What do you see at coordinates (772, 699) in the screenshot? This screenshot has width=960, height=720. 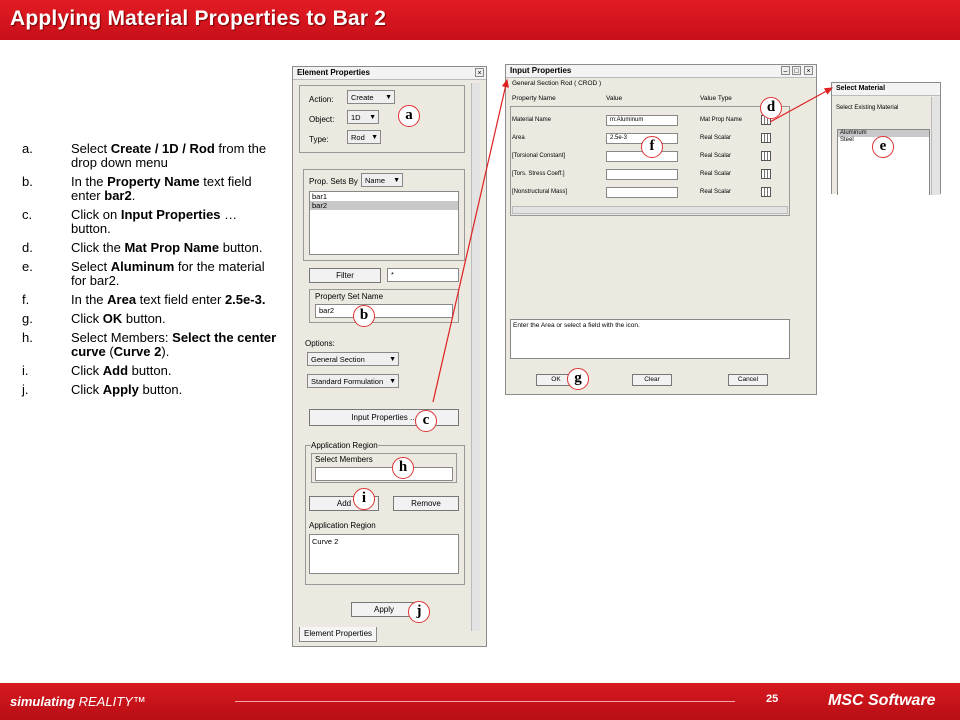 I see `page-number: 25` at bounding box center [772, 699].